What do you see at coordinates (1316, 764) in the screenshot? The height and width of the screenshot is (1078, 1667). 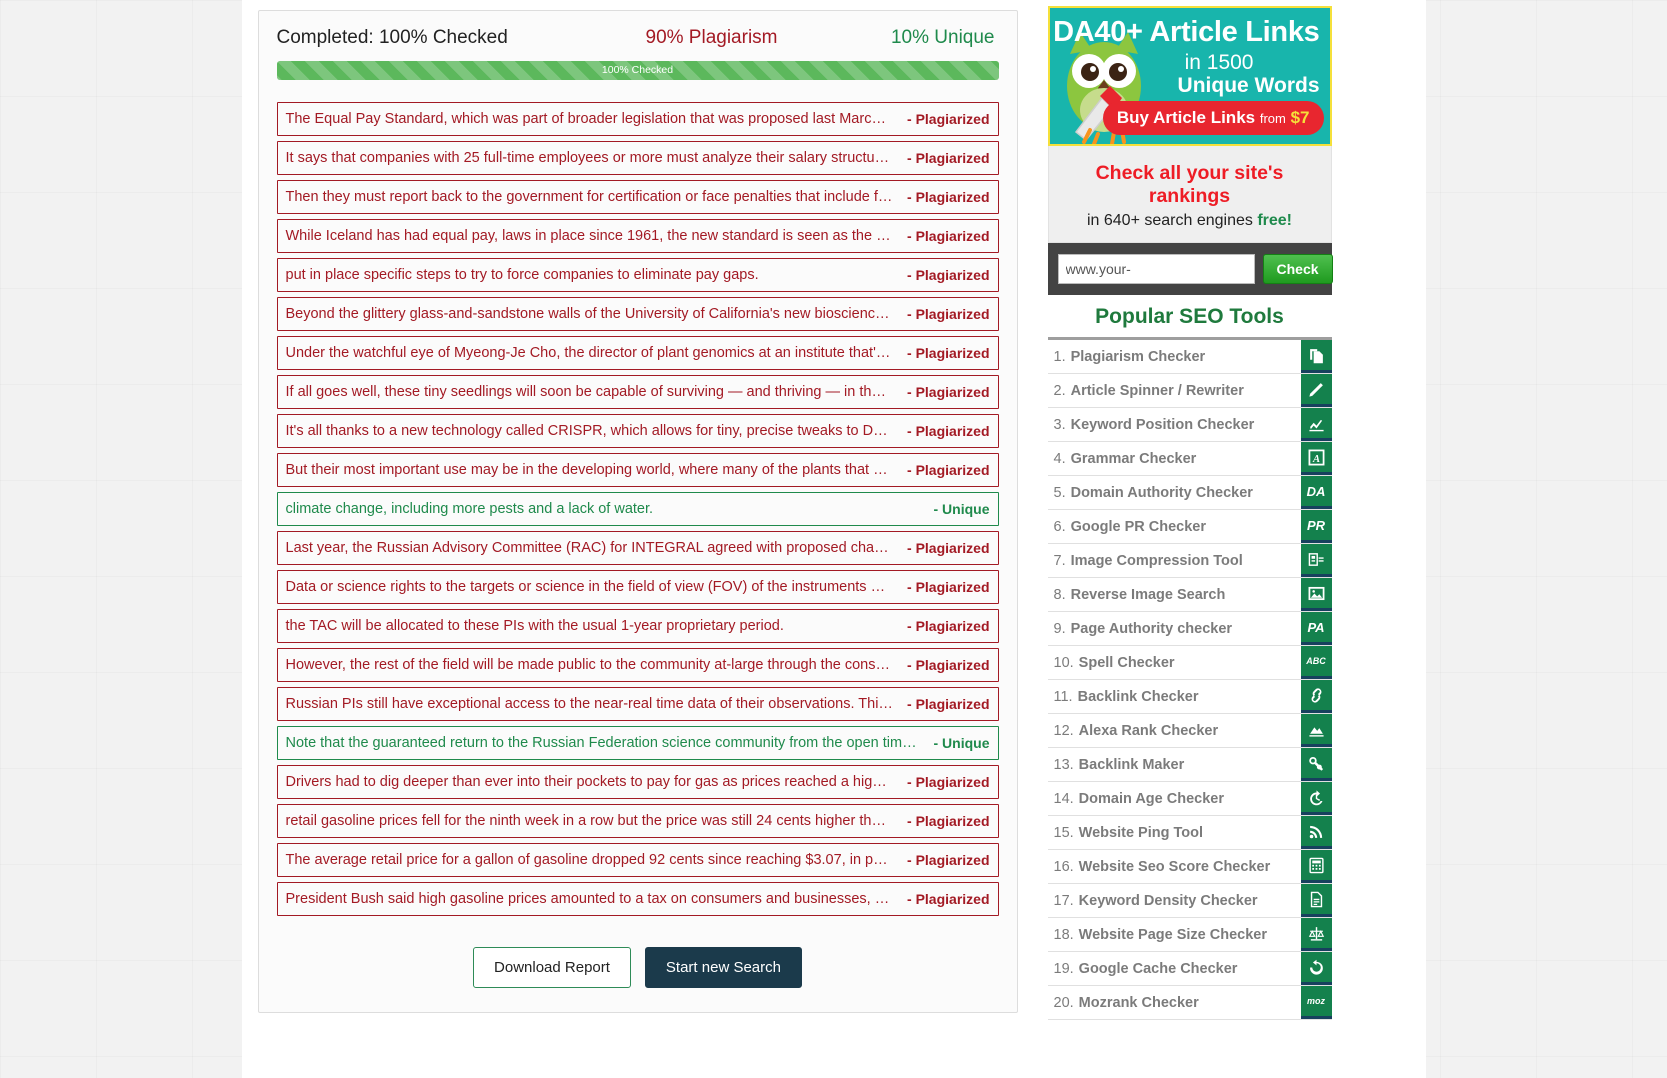 I see `chain-link-icon` at bounding box center [1316, 764].